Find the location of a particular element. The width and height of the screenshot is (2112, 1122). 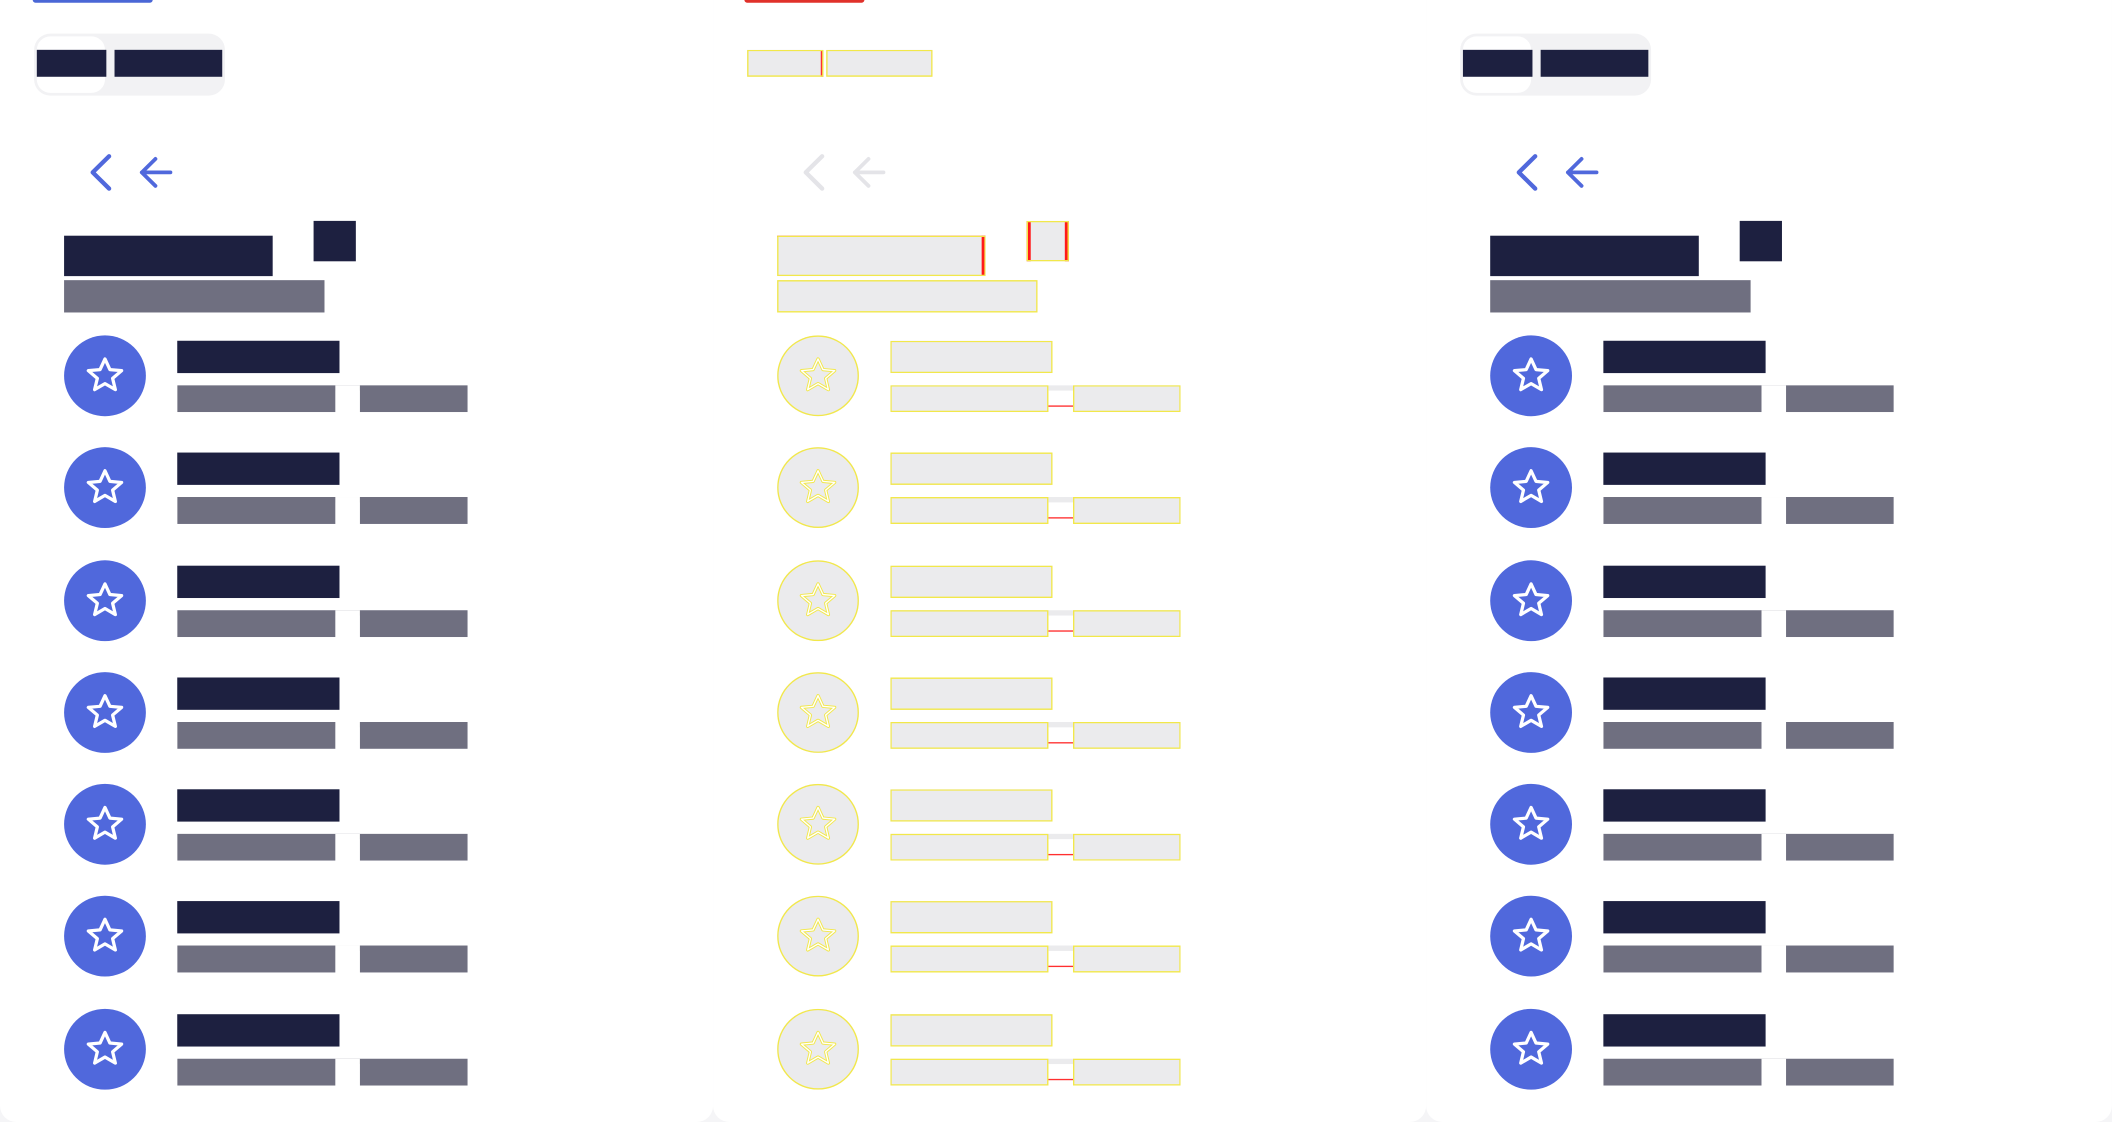

nav-row is located at coordinates (128, 172).